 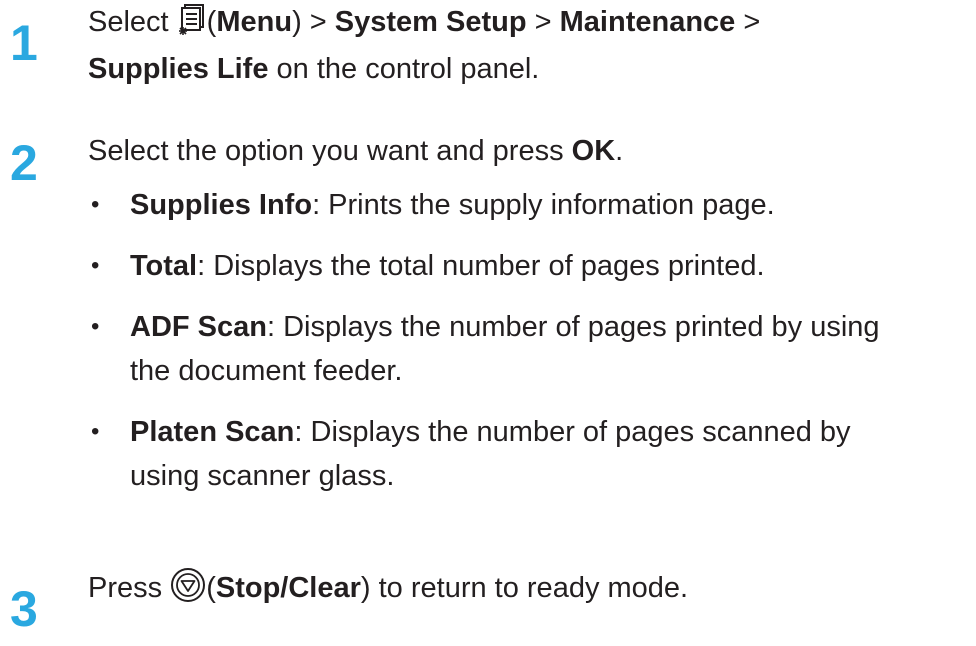 I want to click on step-2-number: 2, so click(x=24, y=163).